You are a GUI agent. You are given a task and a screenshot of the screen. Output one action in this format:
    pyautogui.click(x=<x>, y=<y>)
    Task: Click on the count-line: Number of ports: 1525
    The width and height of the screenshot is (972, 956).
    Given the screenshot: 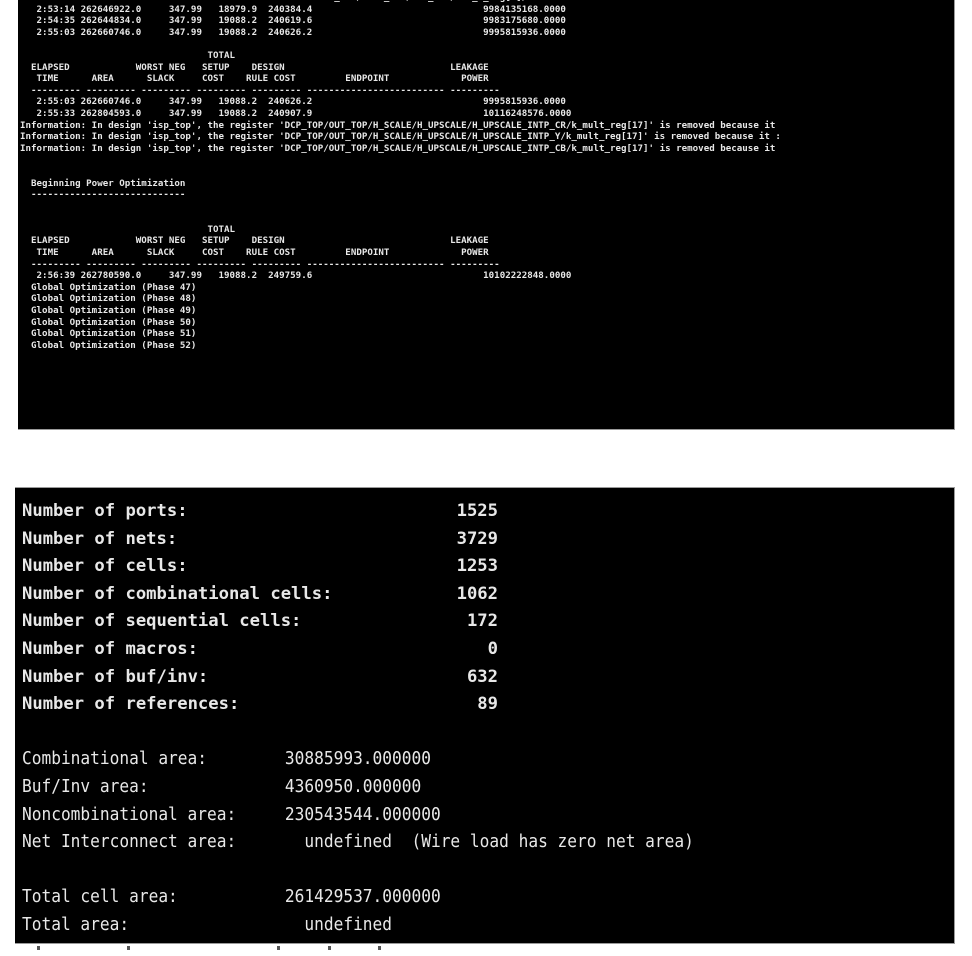 What is the action you would take?
    pyautogui.click(x=260, y=511)
    